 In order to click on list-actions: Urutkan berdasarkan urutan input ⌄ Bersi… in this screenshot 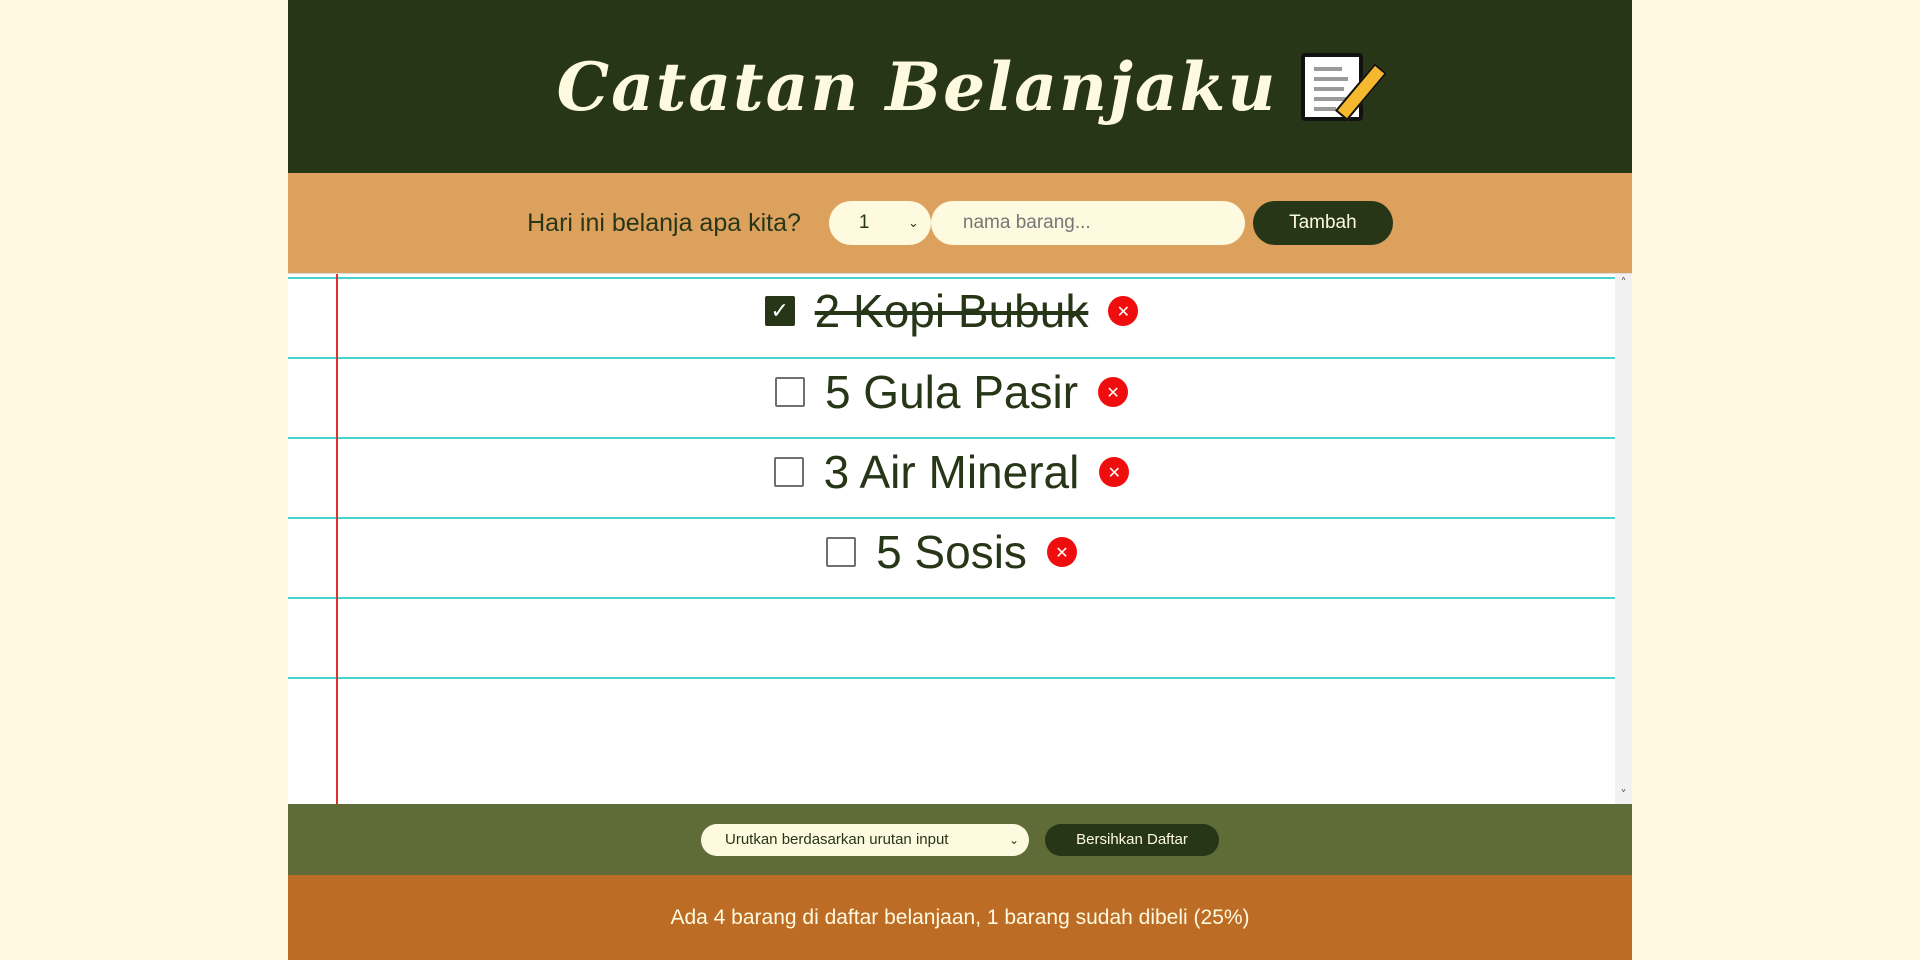, I will do `click(960, 839)`.